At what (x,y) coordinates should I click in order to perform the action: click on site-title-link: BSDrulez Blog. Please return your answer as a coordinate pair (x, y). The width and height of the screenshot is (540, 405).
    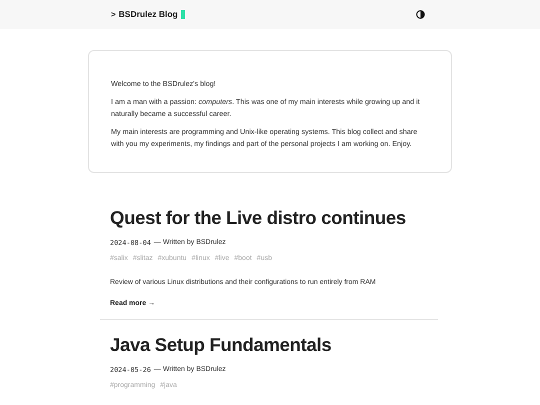
    Looking at the image, I should click on (148, 14).